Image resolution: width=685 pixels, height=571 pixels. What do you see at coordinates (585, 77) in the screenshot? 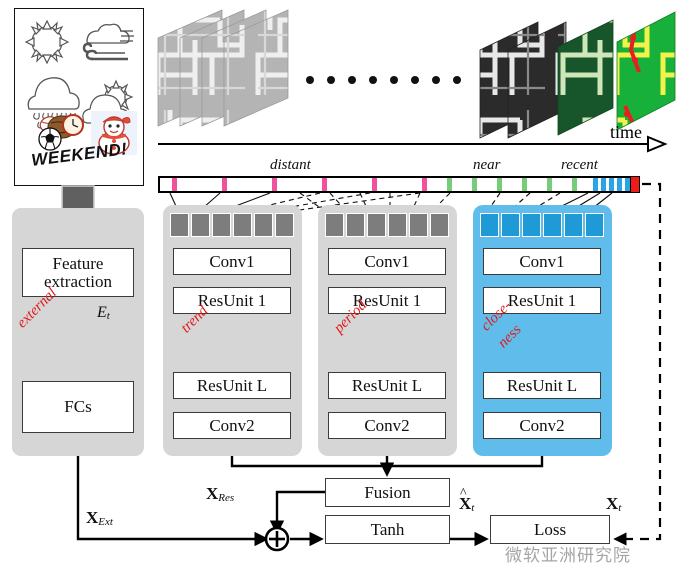
I see `frame-recent-dark` at bounding box center [585, 77].